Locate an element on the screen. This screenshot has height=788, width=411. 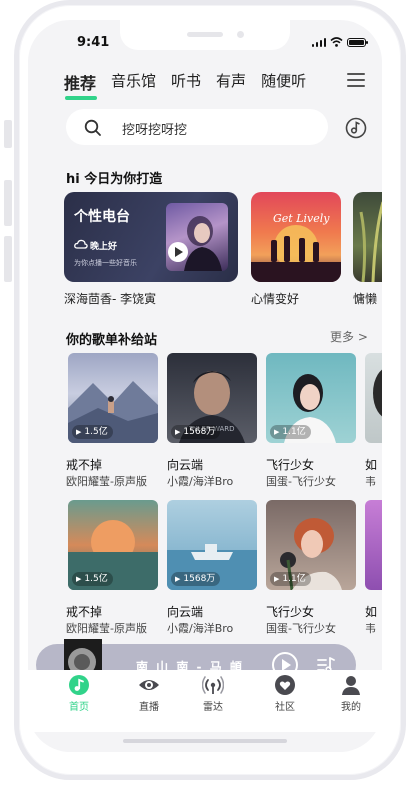
search-bar: 挖呀挖呀挖 is located at coordinates (197, 127).